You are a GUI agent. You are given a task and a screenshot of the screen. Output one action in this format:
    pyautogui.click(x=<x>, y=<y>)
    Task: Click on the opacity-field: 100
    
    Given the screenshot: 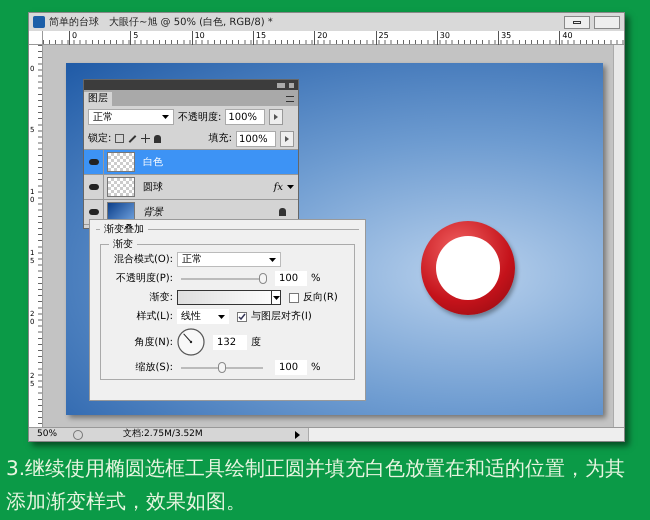 What is the action you would take?
    pyautogui.click(x=291, y=278)
    